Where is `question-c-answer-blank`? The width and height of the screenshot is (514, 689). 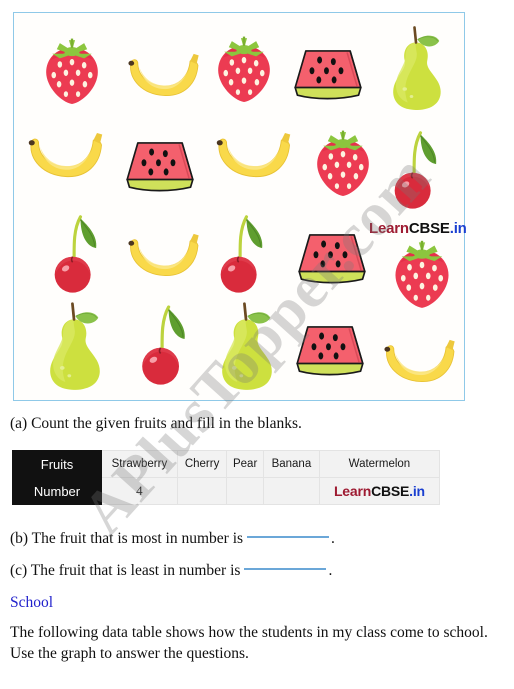
question-c-answer-blank is located at coordinates (285, 569).